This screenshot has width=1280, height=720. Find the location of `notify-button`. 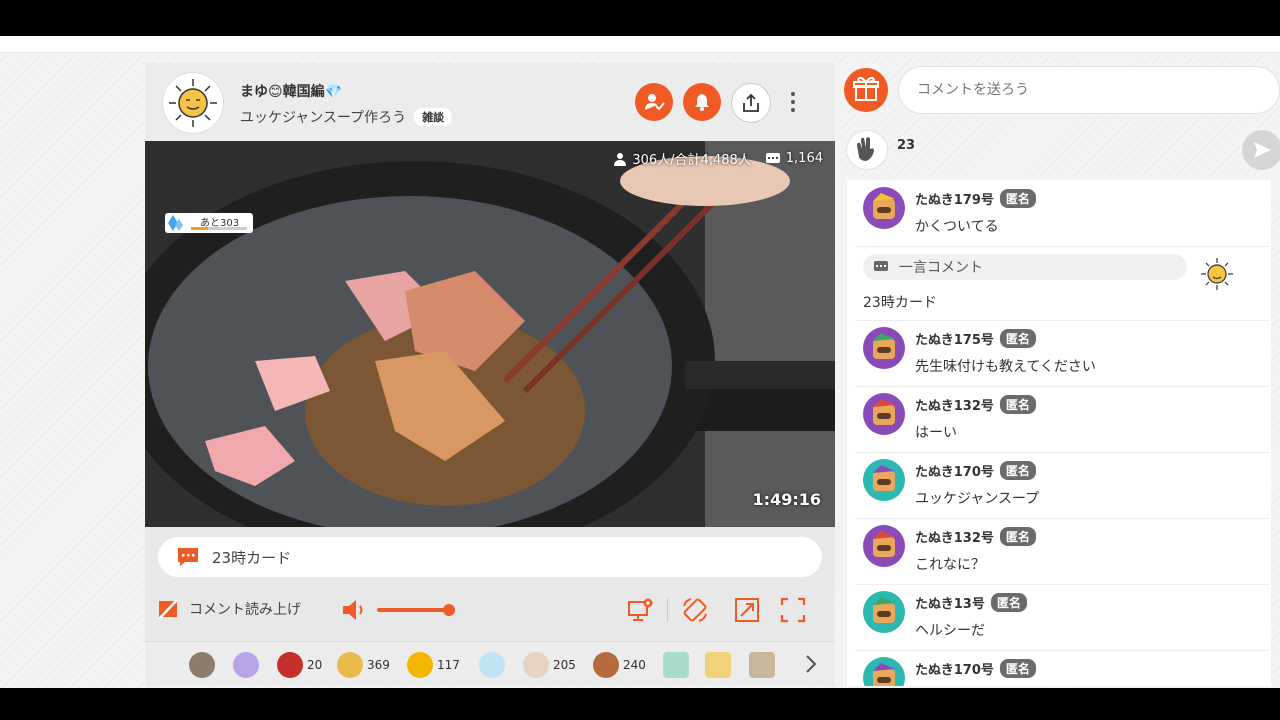

notify-button is located at coordinates (702, 102).